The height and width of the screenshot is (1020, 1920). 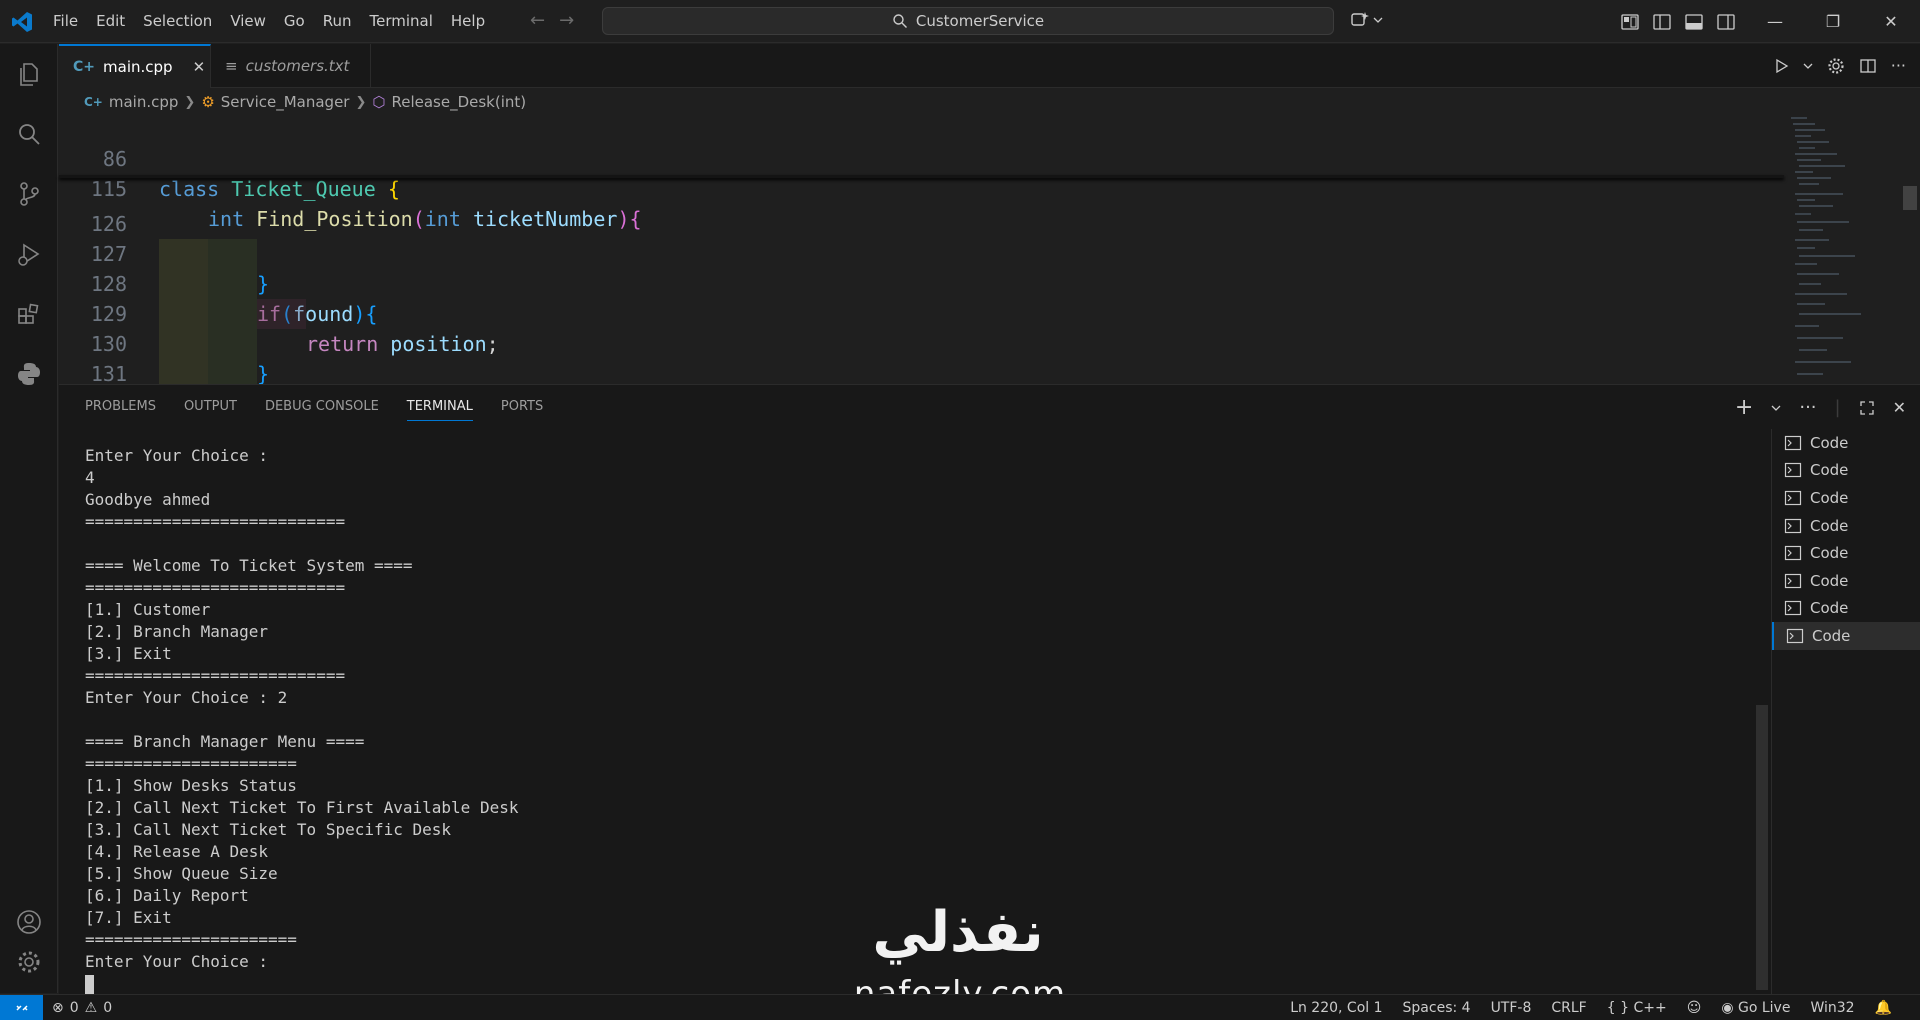 What do you see at coordinates (144, 102) in the screenshot?
I see `breadcrumb-file: main.cpp` at bounding box center [144, 102].